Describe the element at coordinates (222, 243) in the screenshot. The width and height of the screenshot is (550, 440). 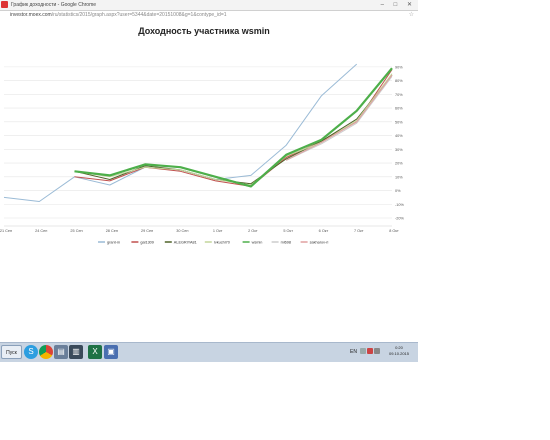
I see `legend-label: Ivkuchi70` at that location.